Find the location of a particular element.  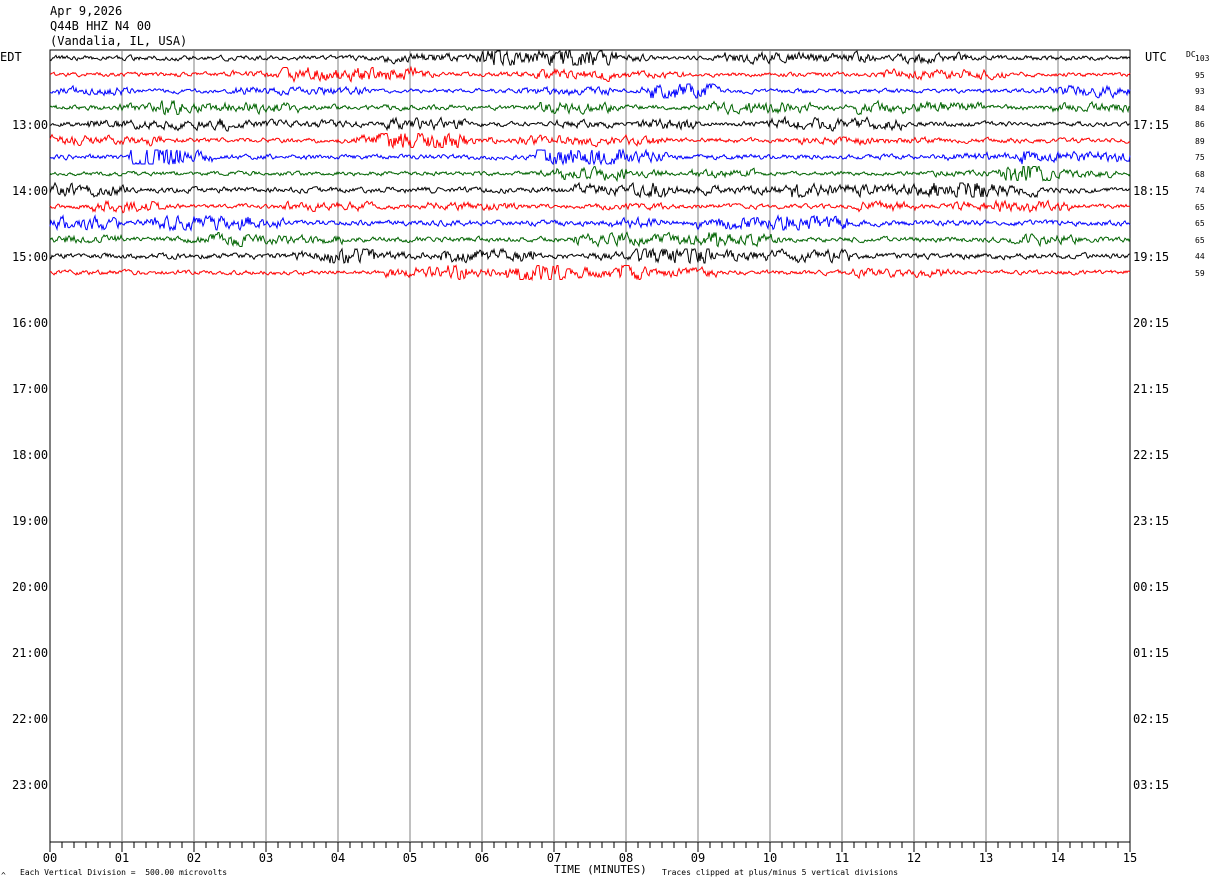

corner-mark: ^ is located at coordinates (3, 875).